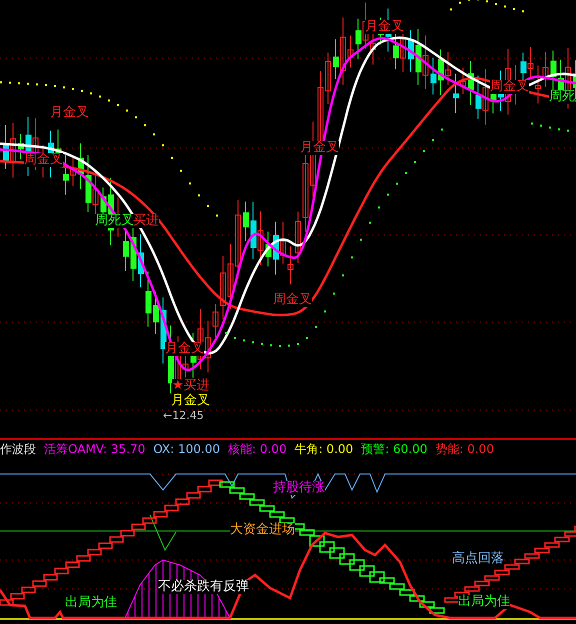  Describe the element at coordinates (146, 221) in the screenshot. I see `signal-label: 买进` at that location.